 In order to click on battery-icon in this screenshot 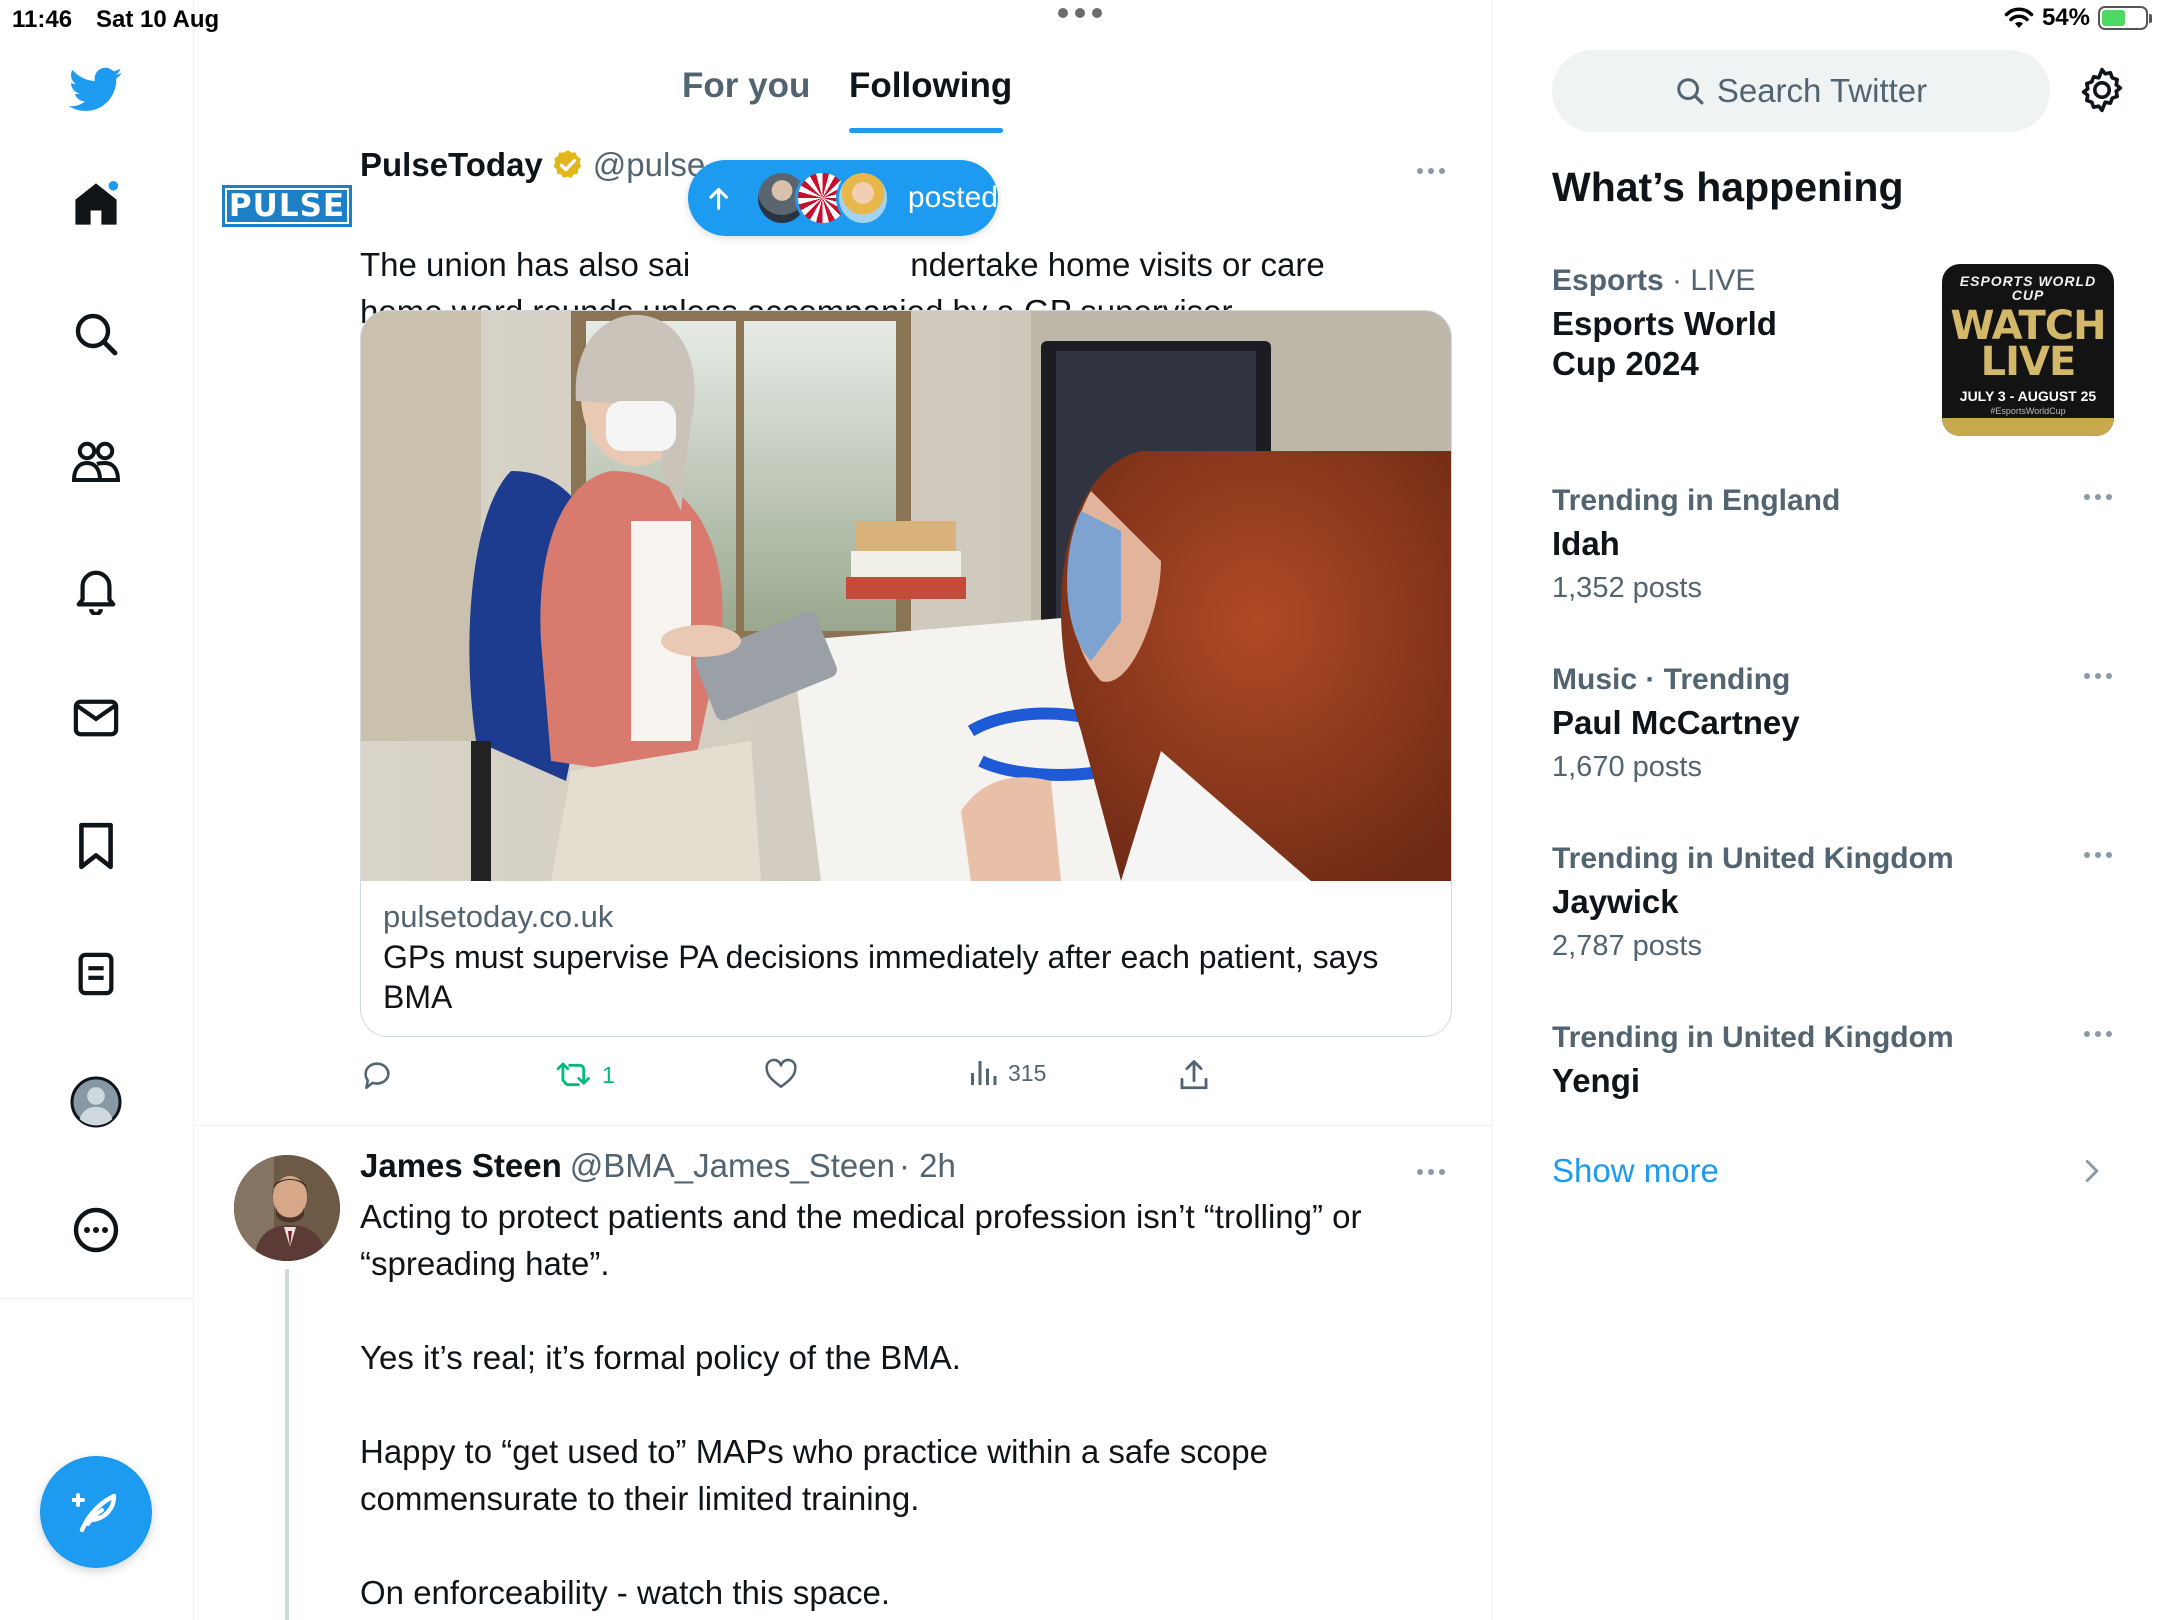, I will do `click(2125, 18)`.